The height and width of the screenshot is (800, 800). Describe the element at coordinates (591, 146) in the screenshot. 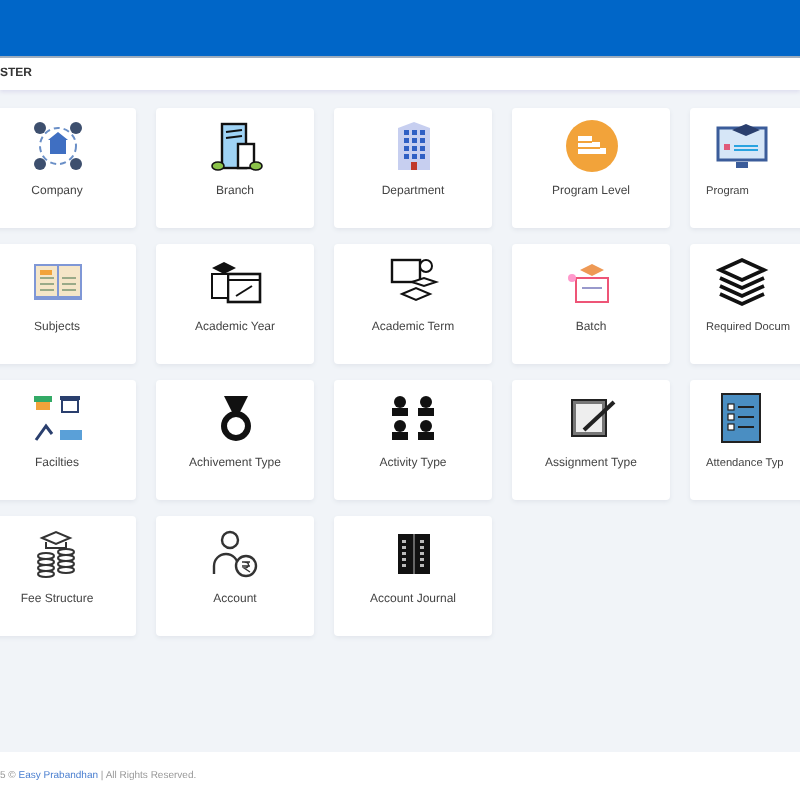

I see `stairs-icon` at that location.